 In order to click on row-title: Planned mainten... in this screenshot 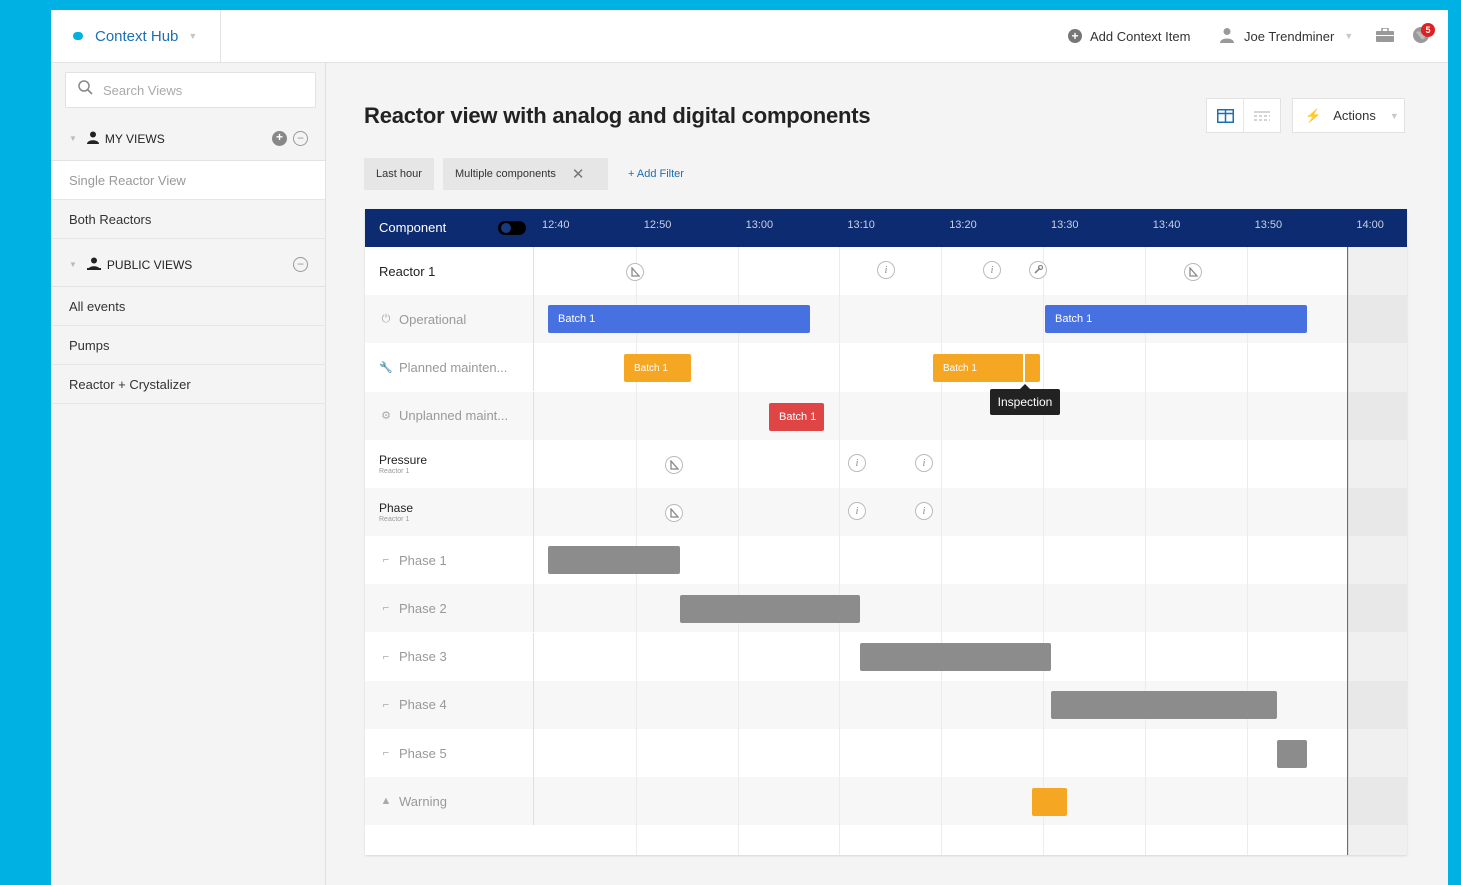, I will do `click(453, 367)`.